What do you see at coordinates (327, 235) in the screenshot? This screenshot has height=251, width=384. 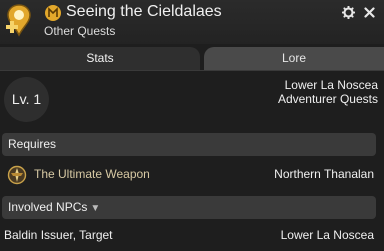 I see `npc-location: Lower La Noscea` at bounding box center [327, 235].